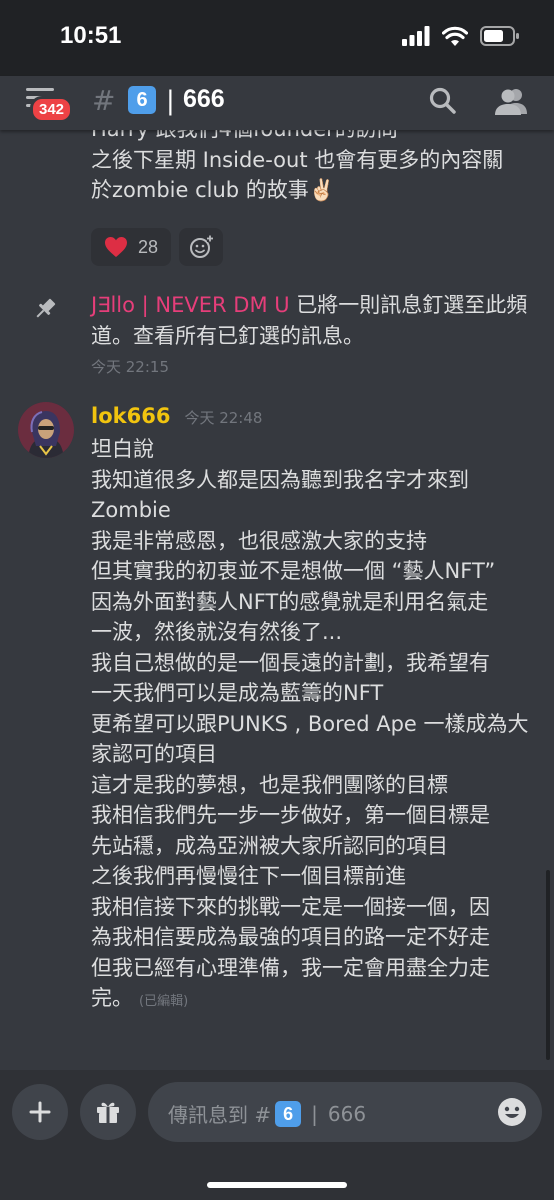 The width and height of the screenshot is (554, 1200). What do you see at coordinates (548, 965) in the screenshot?
I see `scrollbar` at bounding box center [548, 965].